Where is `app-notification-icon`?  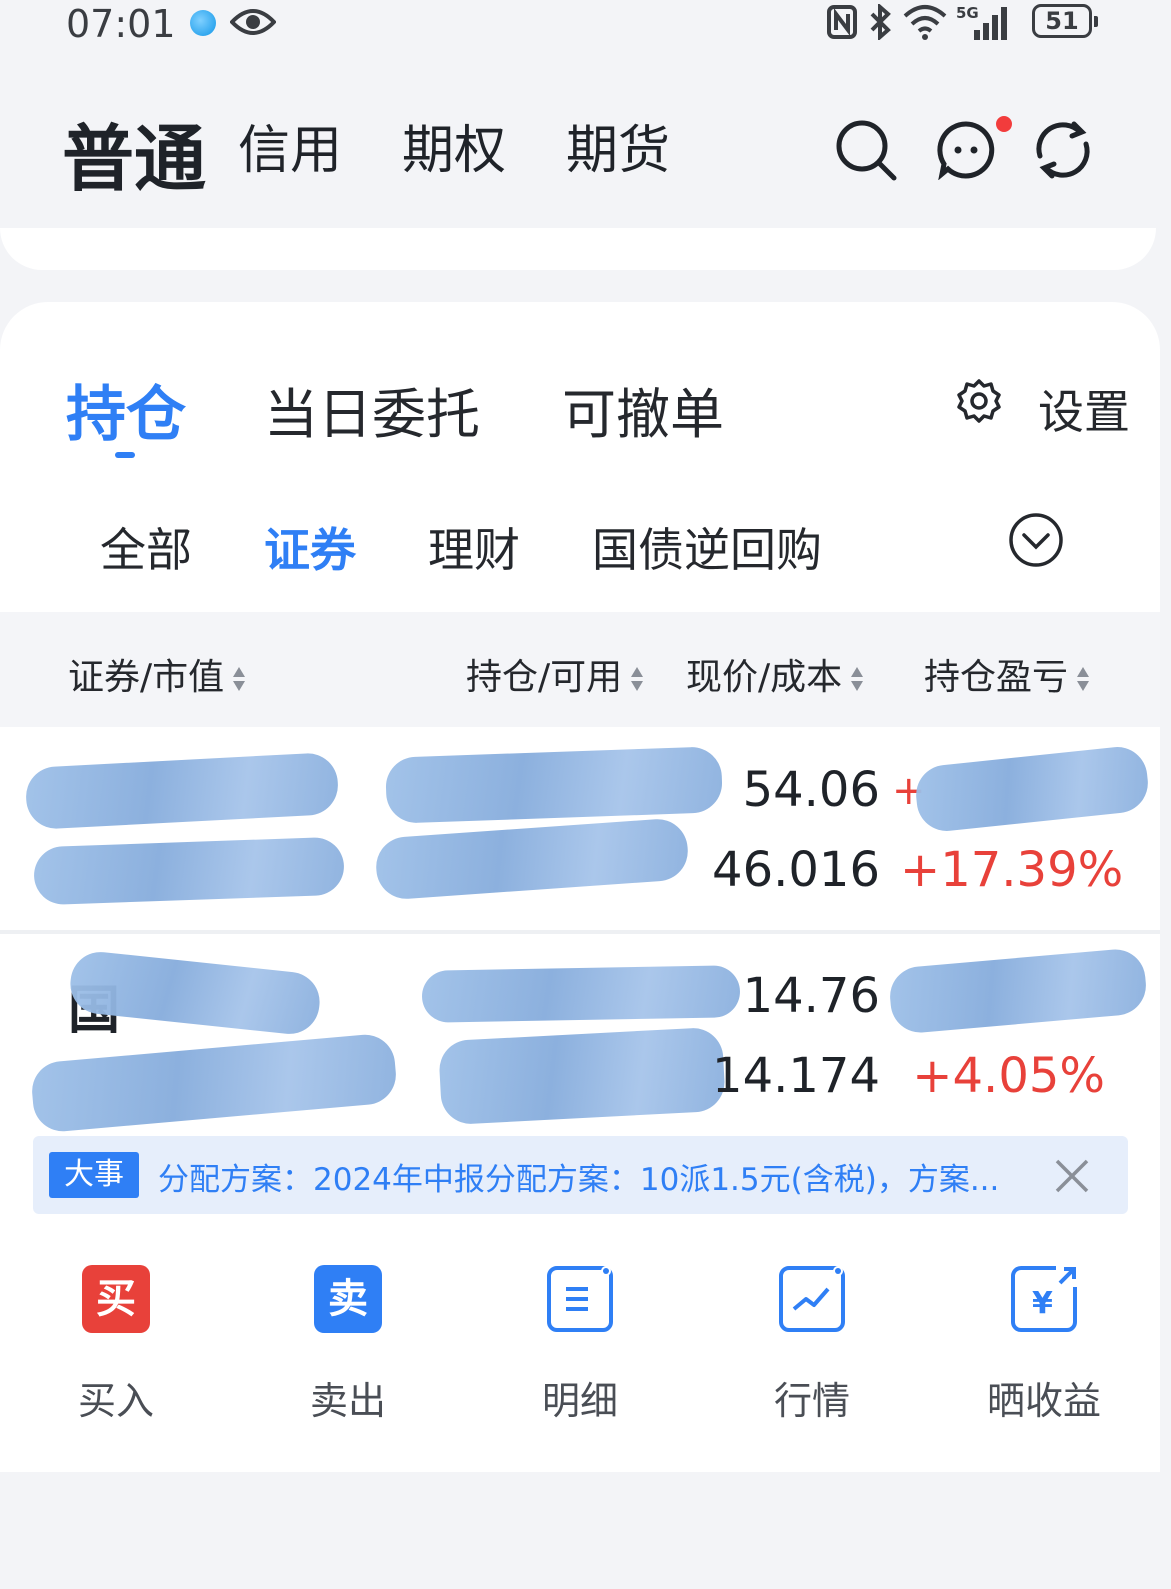 app-notification-icon is located at coordinates (203, 23).